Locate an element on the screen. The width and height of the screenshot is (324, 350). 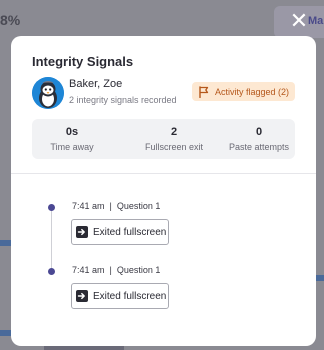
flag-badge-label: Activity flagged (2) is located at coordinates (252, 91).